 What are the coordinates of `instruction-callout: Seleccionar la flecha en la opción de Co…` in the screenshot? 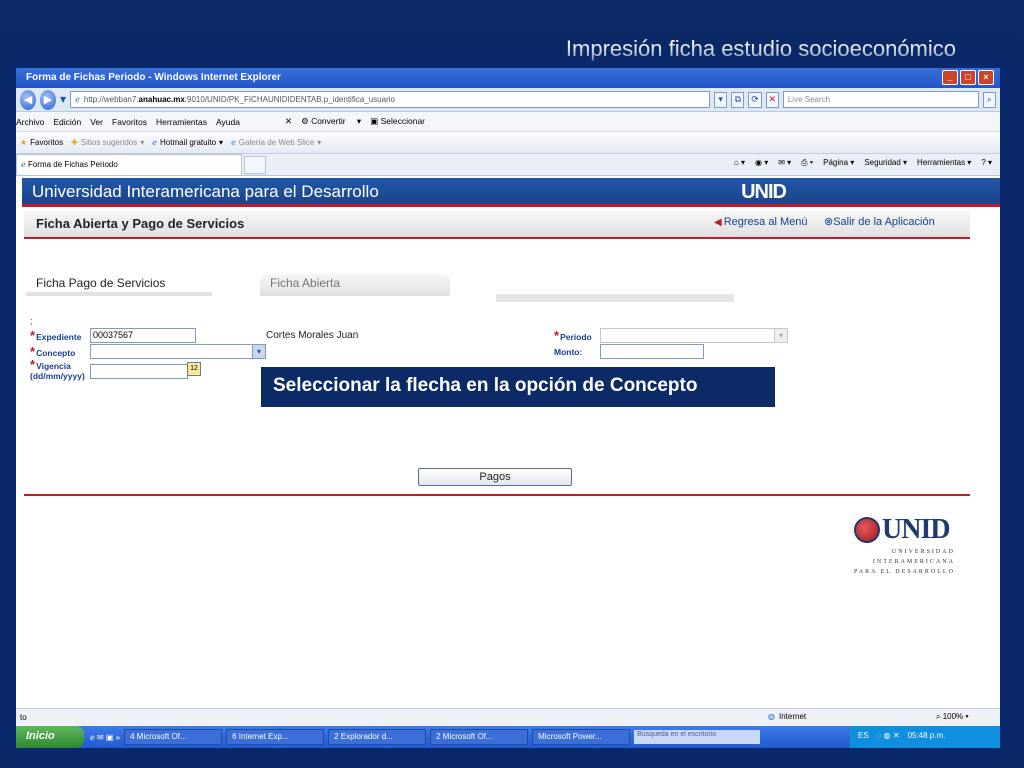 It's located at (518, 387).